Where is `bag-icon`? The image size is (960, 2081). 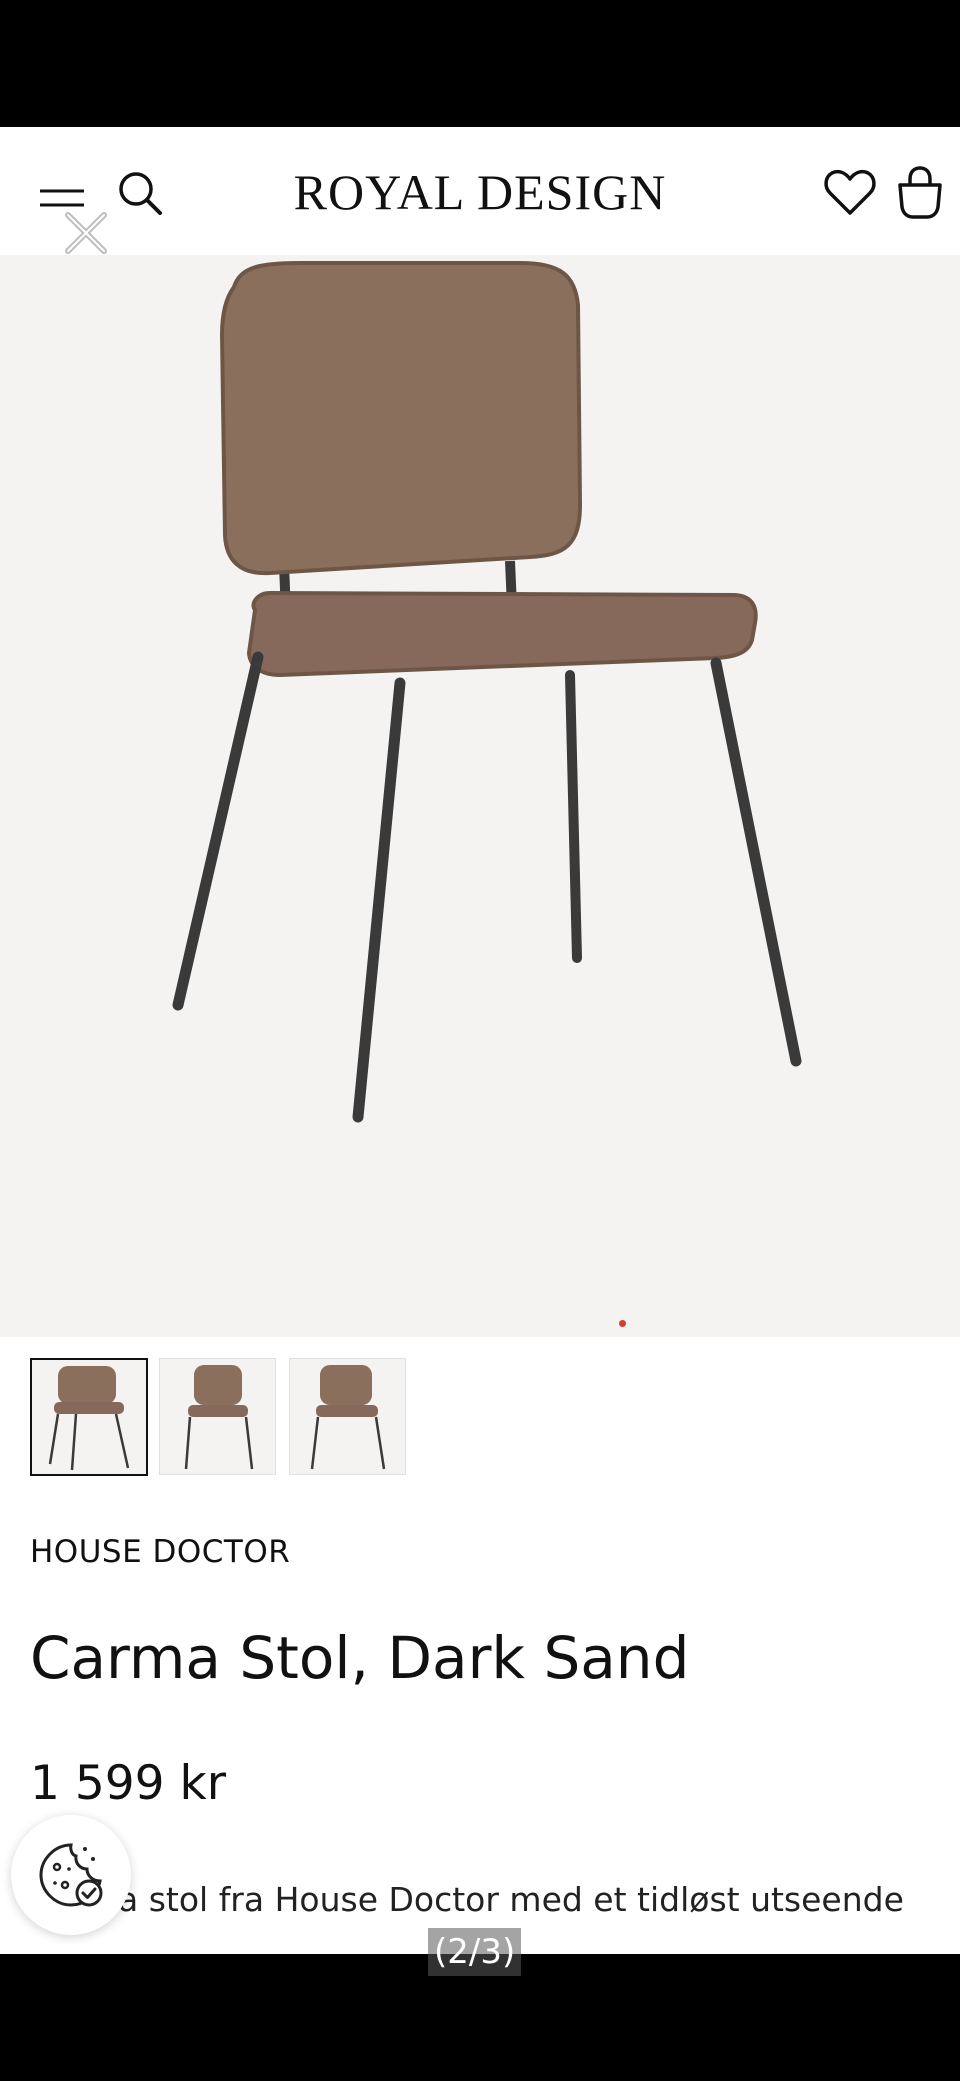 bag-icon is located at coordinates (920, 192).